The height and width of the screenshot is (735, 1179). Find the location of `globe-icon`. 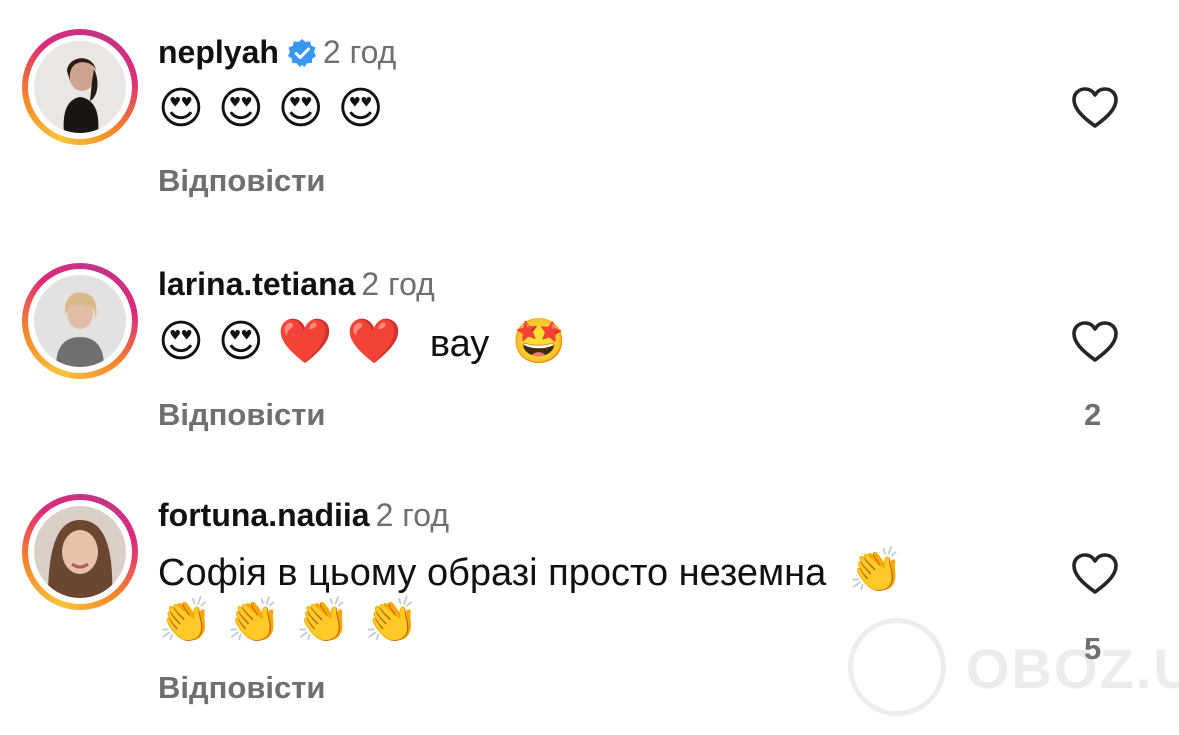

globe-icon is located at coordinates (897, 667).